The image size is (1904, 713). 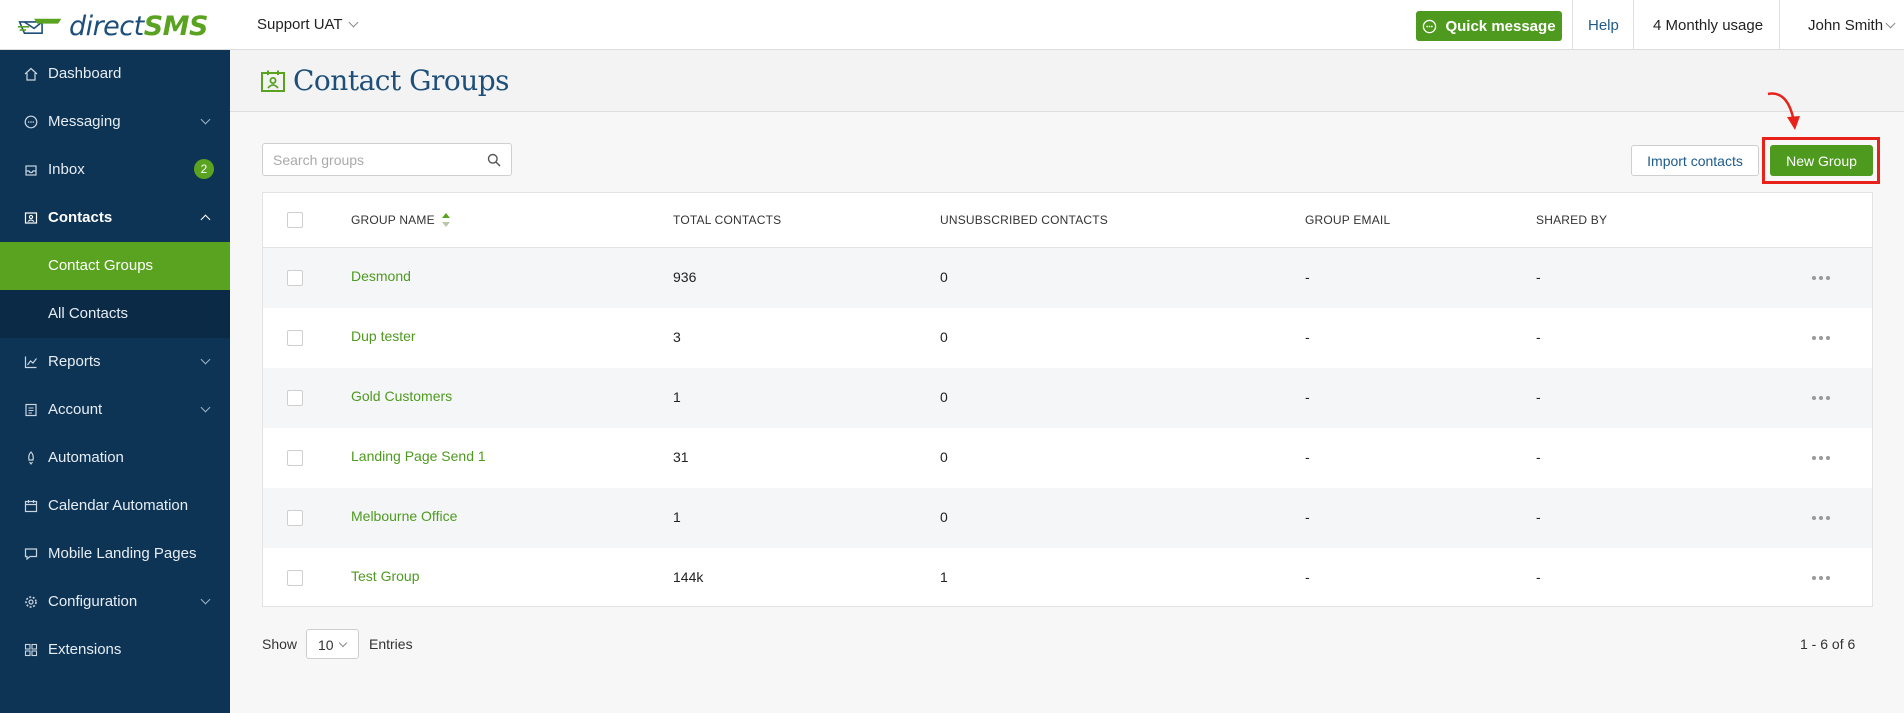 I want to click on search-groups-field, so click(x=387, y=159).